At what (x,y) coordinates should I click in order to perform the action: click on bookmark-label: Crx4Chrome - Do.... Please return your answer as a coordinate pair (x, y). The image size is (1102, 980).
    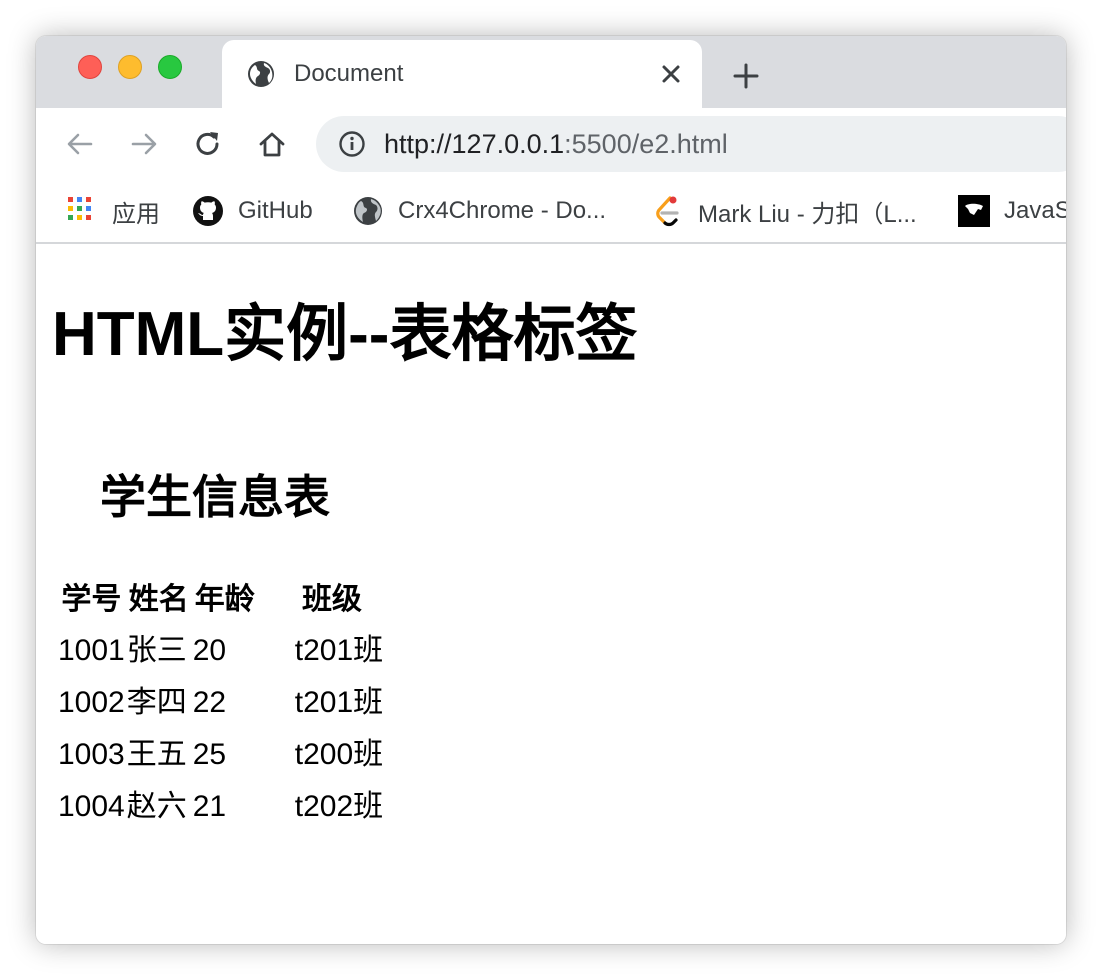
    Looking at the image, I should click on (502, 210).